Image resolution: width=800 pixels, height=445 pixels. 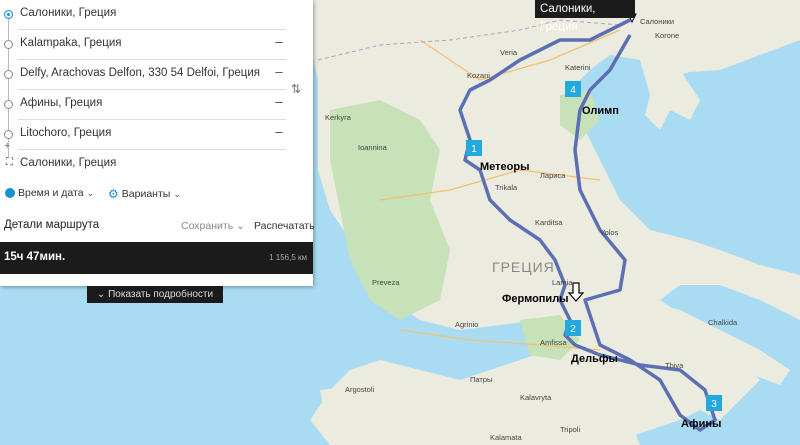 What do you see at coordinates (504, 167) in the screenshot?
I see `annotation-meteora: Метеоры` at bounding box center [504, 167].